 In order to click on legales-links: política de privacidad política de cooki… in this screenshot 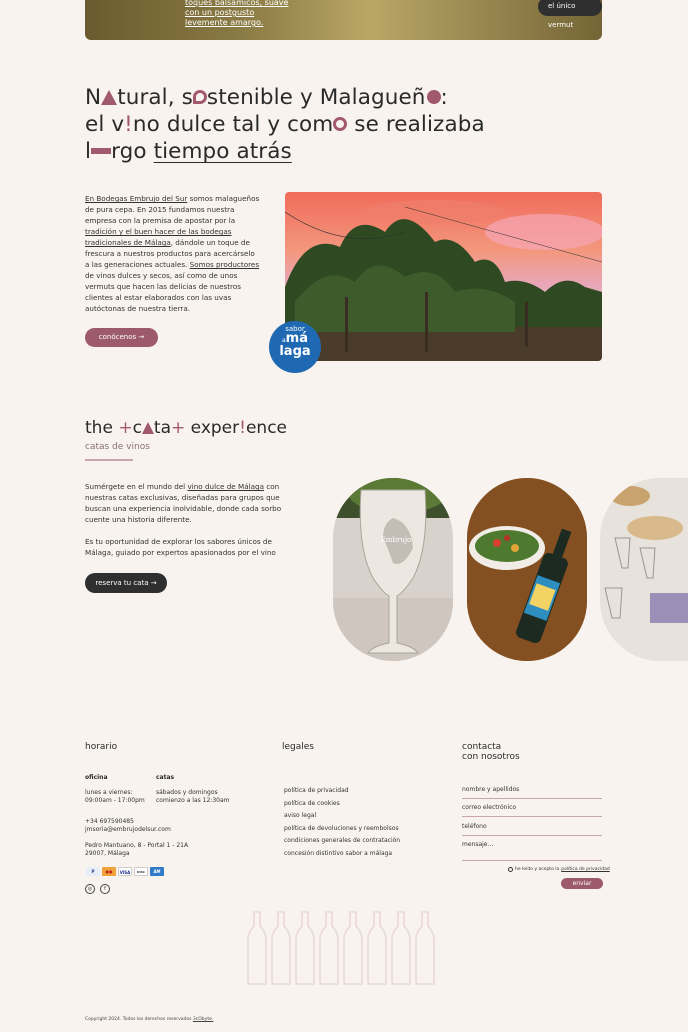, I will do `click(342, 823)`.